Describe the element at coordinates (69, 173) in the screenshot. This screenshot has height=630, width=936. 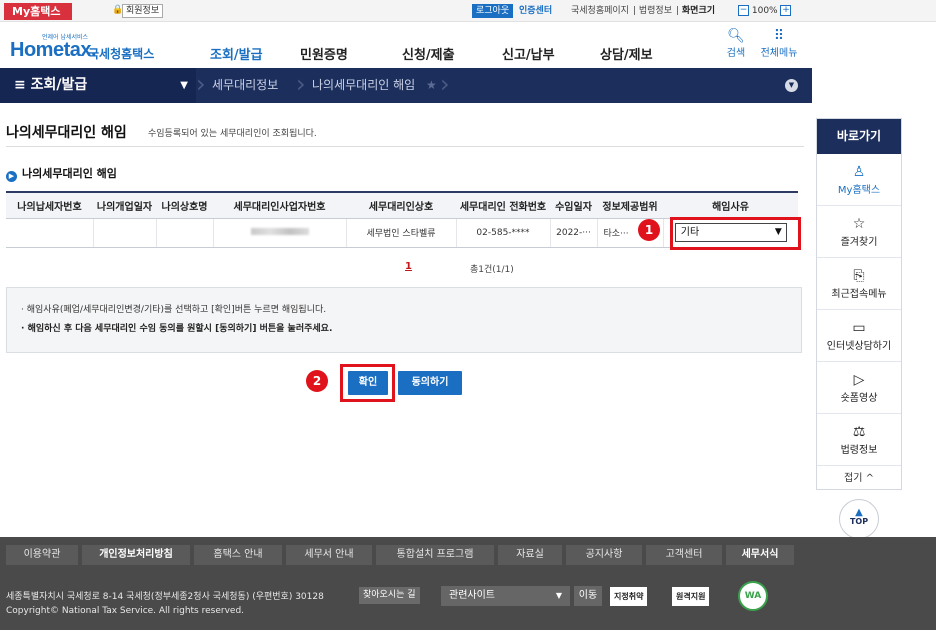
I see `section-title-text: 나의세무대리인 해임` at that location.